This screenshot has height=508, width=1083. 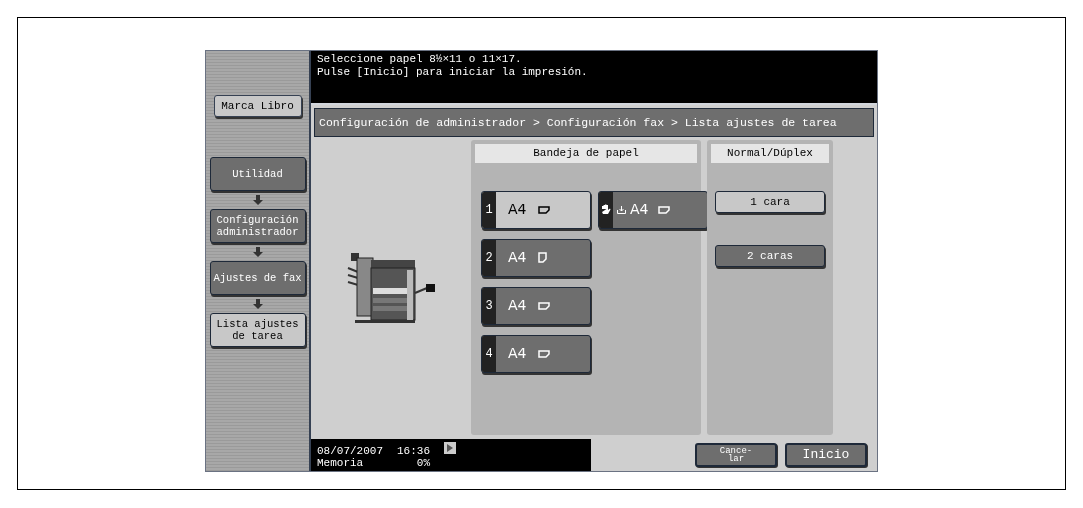 I want to click on nav-button: Lista ajustes de tarea, so click(x=257, y=330).